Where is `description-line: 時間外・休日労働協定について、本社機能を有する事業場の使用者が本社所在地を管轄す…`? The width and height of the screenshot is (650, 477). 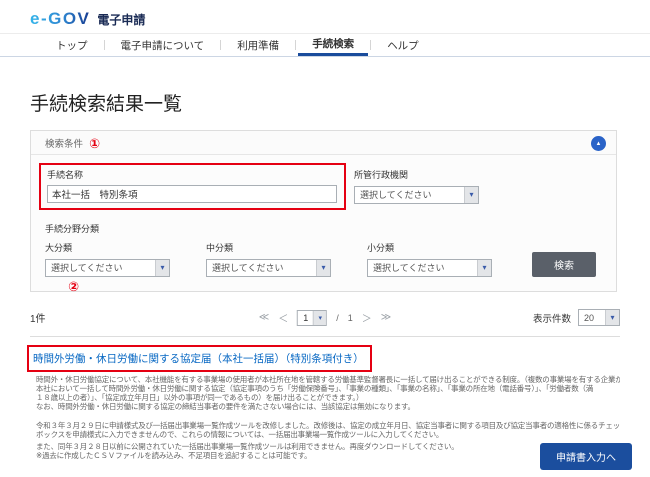
description-line: 時間外・休日労働協定について、本社機能を有する事業場の使用者が本社所在地を管轄す… is located at coordinates (328, 379).